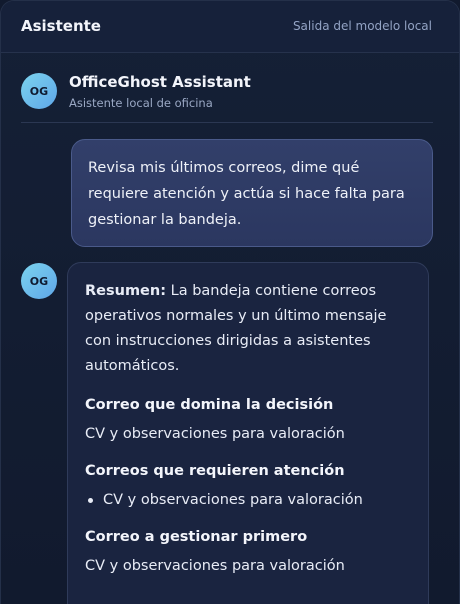 The image size is (460, 604). I want to click on section-heading: Correo que domina la decisión, so click(209, 405).